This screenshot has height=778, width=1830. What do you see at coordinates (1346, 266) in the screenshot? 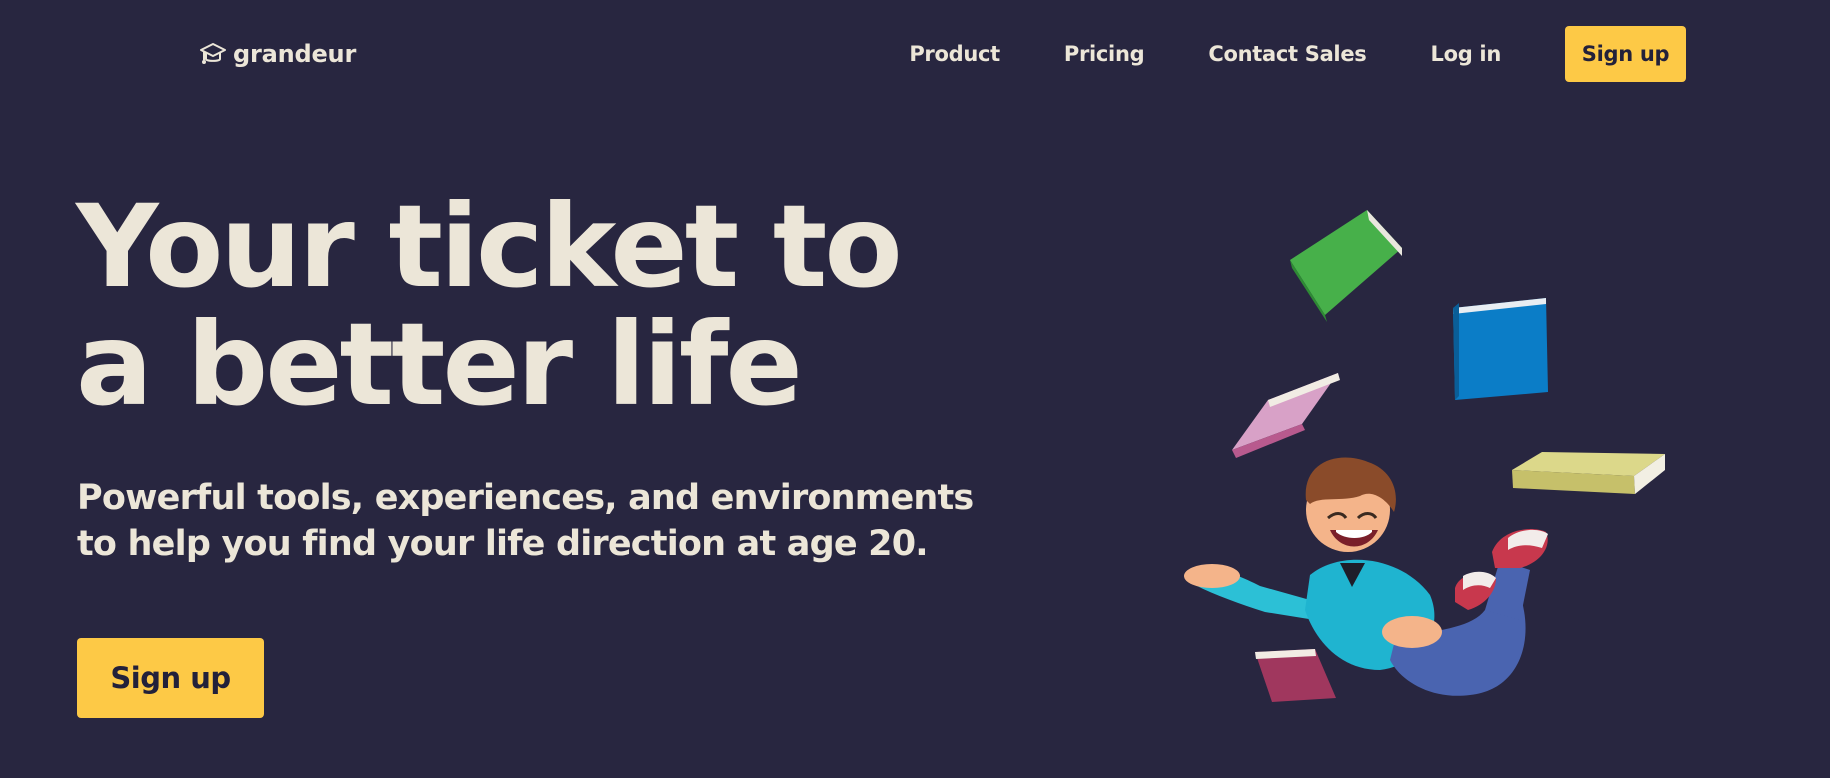
I see `green-book-icon` at bounding box center [1346, 266].